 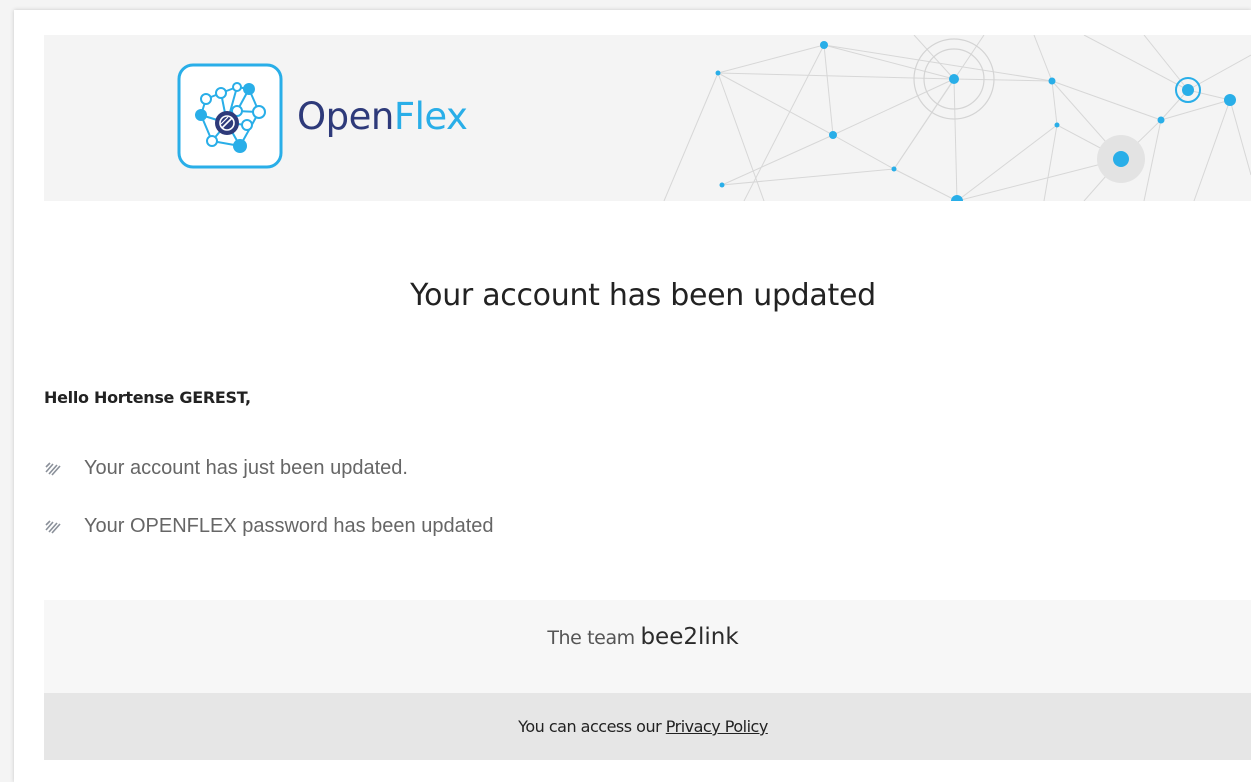 I want to click on privacy-prefix: You can access our, so click(x=590, y=726).